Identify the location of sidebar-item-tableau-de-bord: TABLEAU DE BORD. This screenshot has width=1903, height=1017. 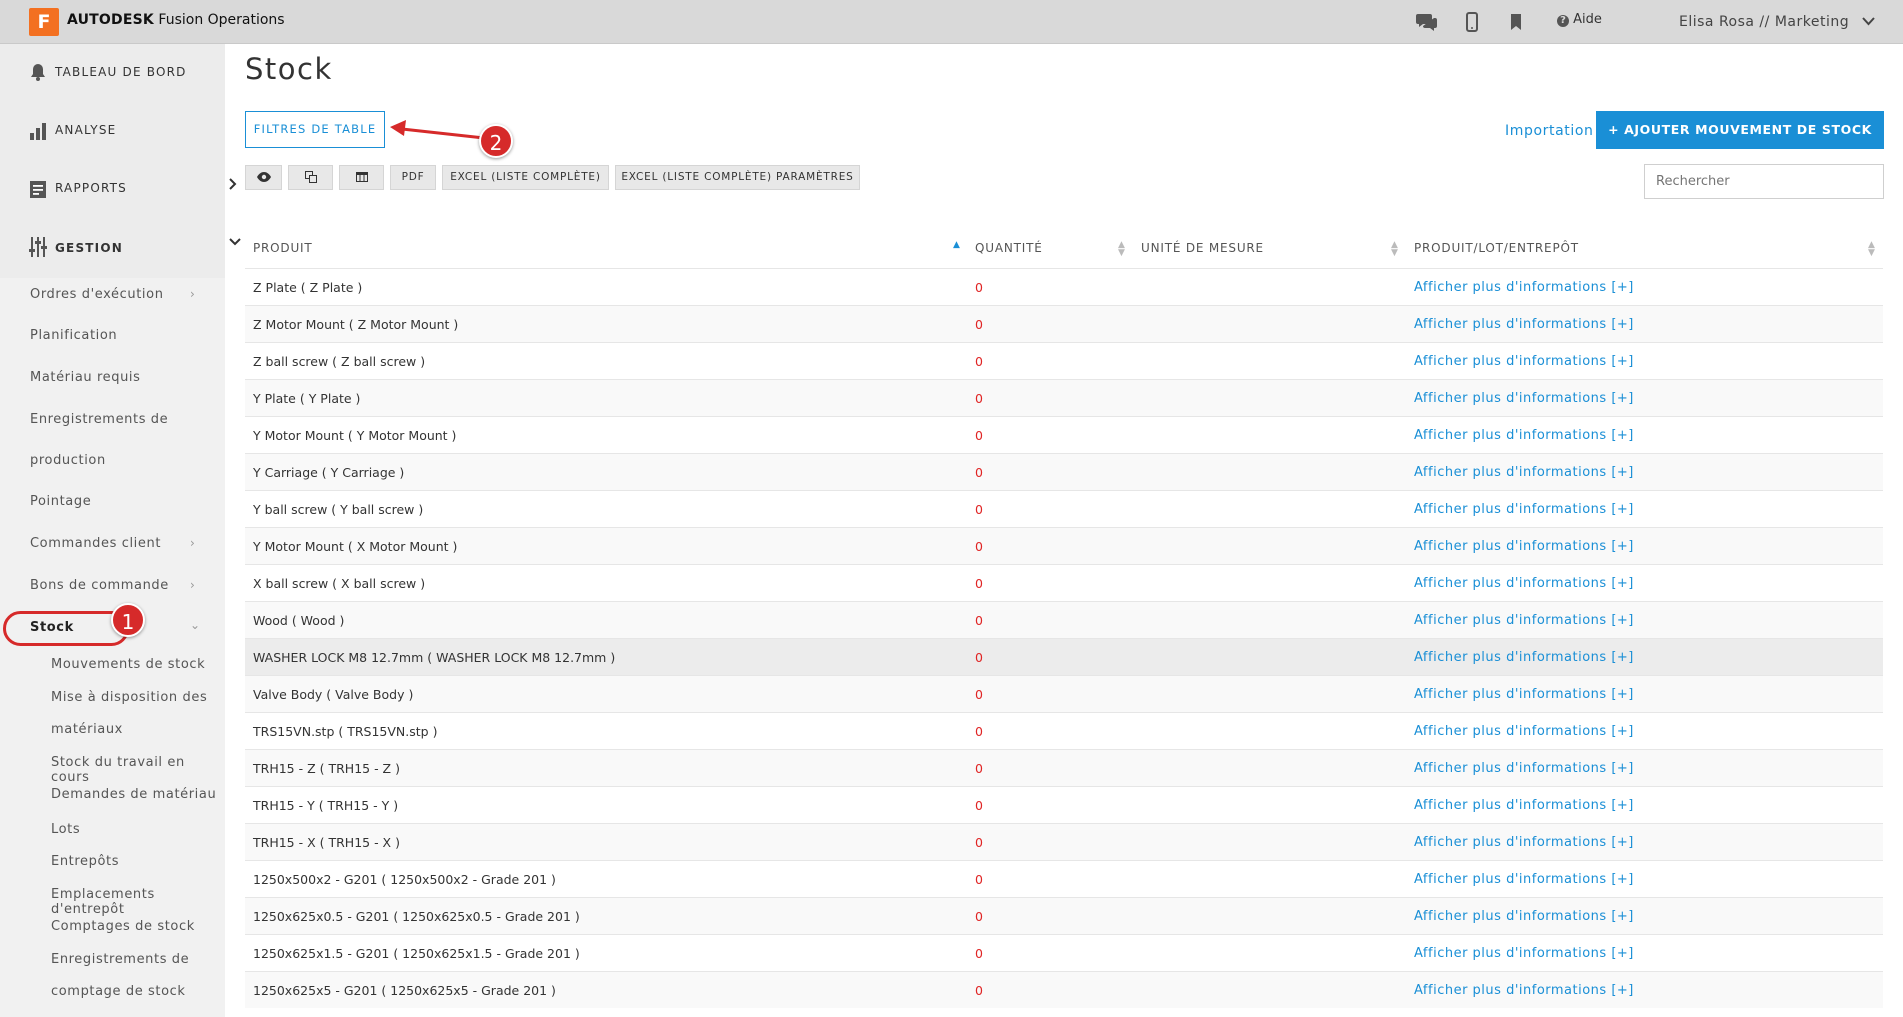
(112, 73).